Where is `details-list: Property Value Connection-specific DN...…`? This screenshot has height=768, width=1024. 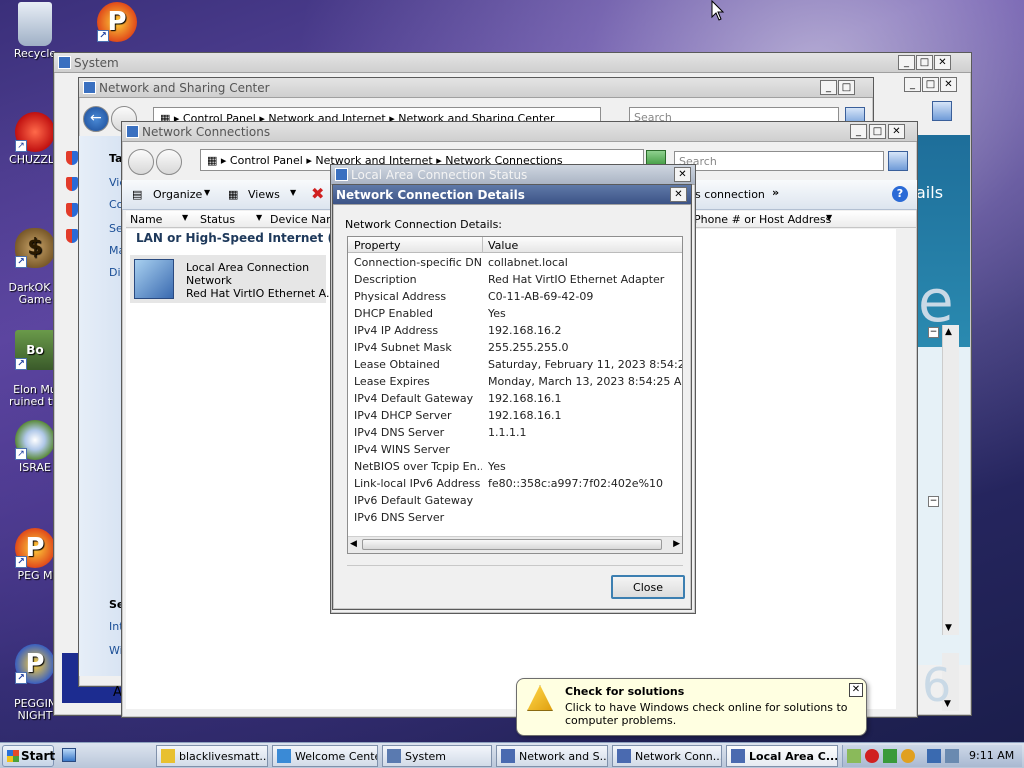 details-list: Property Value Connection-specific DN...… is located at coordinates (515, 395).